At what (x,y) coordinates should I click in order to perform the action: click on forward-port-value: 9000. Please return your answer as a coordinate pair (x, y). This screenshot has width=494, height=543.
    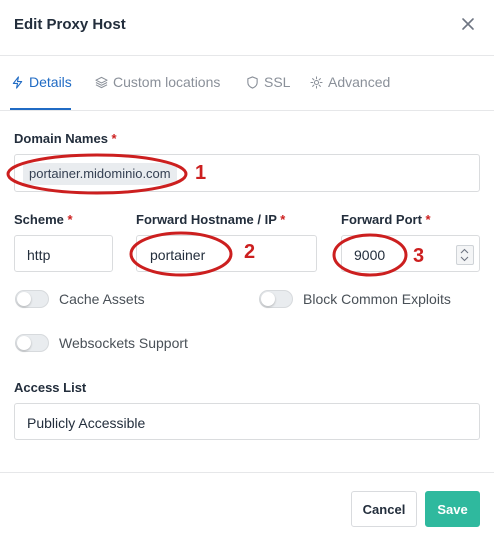
    Looking at the image, I should click on (370, 255).